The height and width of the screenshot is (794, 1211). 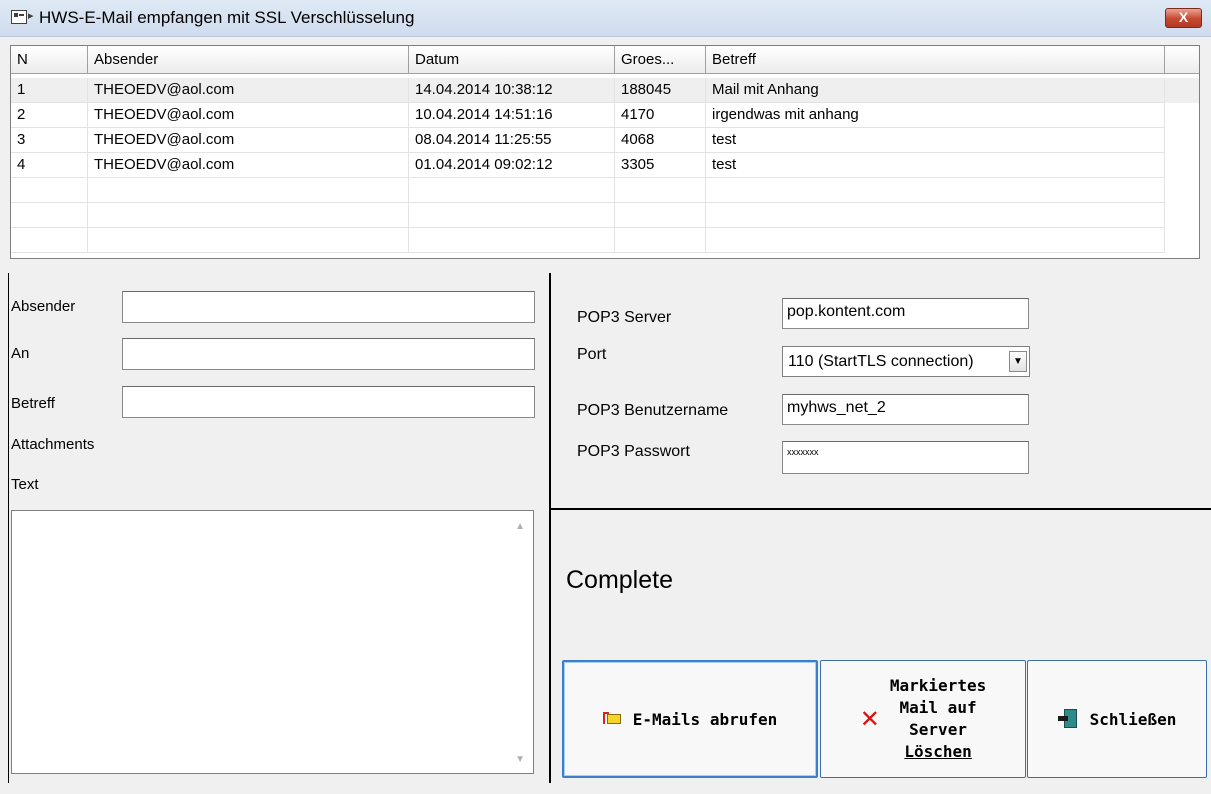 I want to click on pop3-server-input: pop.kontent.com, so click(x=905, y=313).